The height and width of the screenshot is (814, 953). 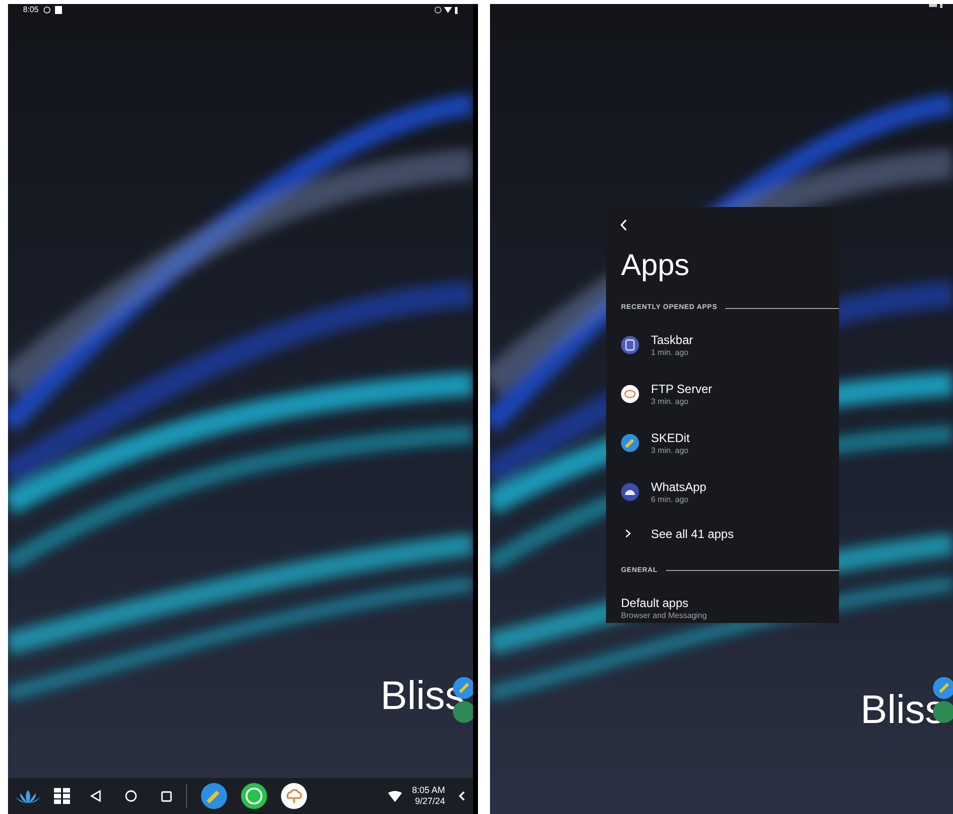 I want to click on taskbar-time: 8:05 AM, so click(x=428, y=790).